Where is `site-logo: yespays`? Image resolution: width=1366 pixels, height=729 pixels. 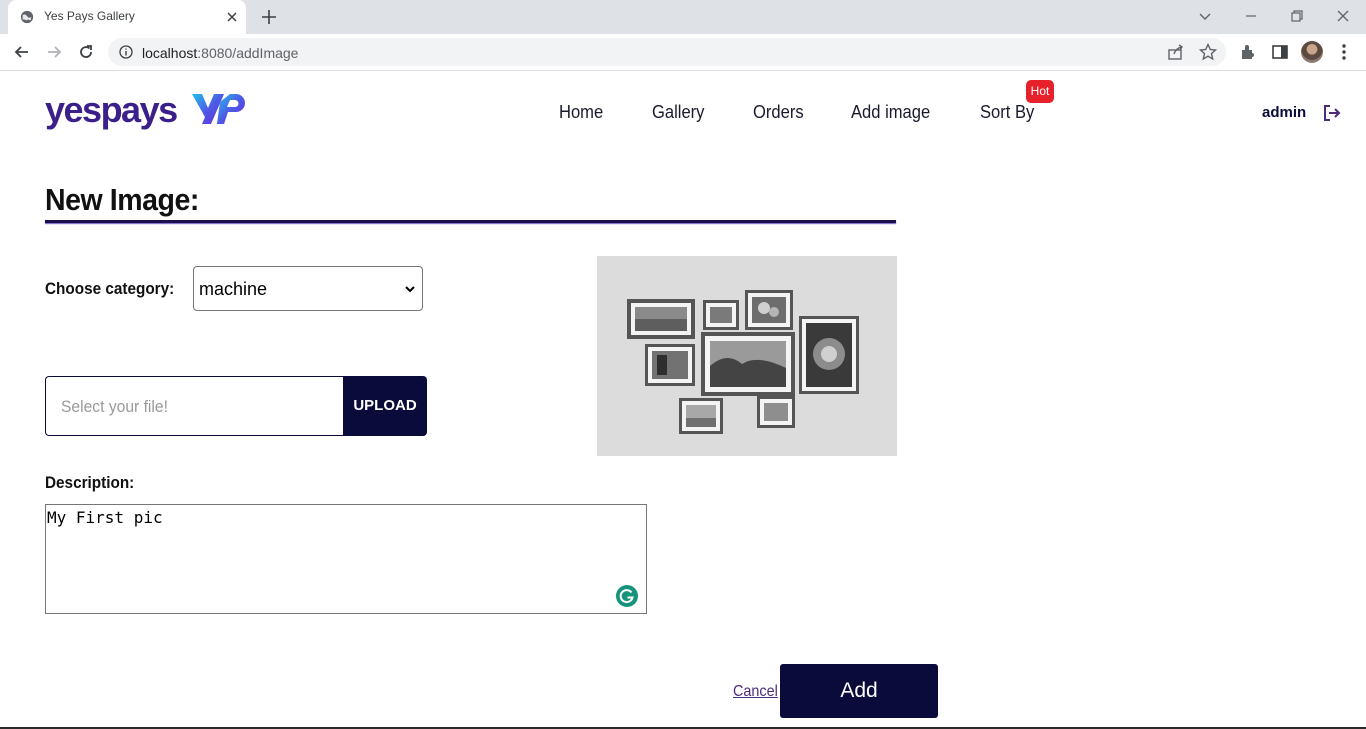
site-logo: yespays is located at coordinates (147, 112).